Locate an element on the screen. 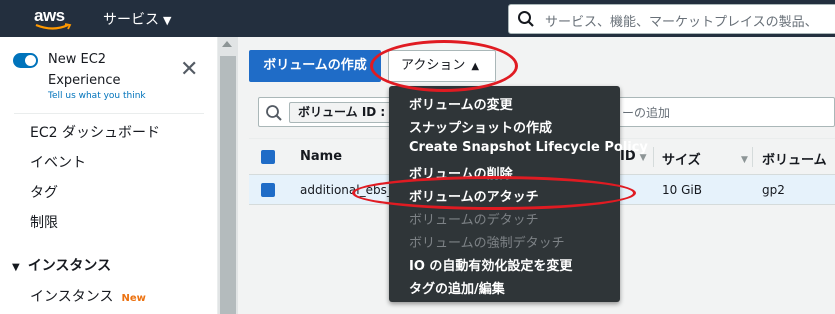  row-checkbox is located at coordinates (268, 190).